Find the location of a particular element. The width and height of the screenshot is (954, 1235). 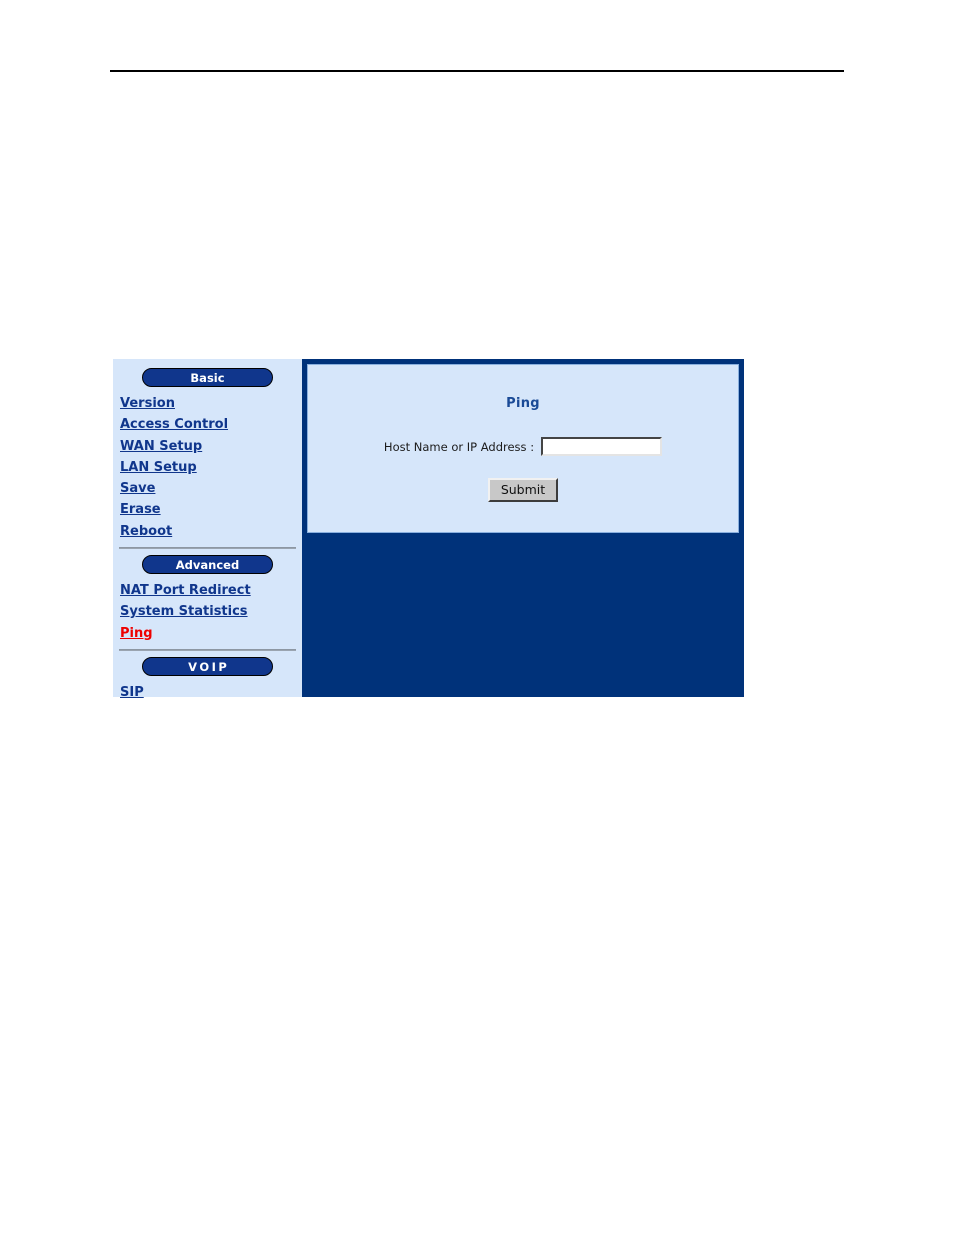

sidebar-item-erase: Erase is located at coordinates (211, 508).